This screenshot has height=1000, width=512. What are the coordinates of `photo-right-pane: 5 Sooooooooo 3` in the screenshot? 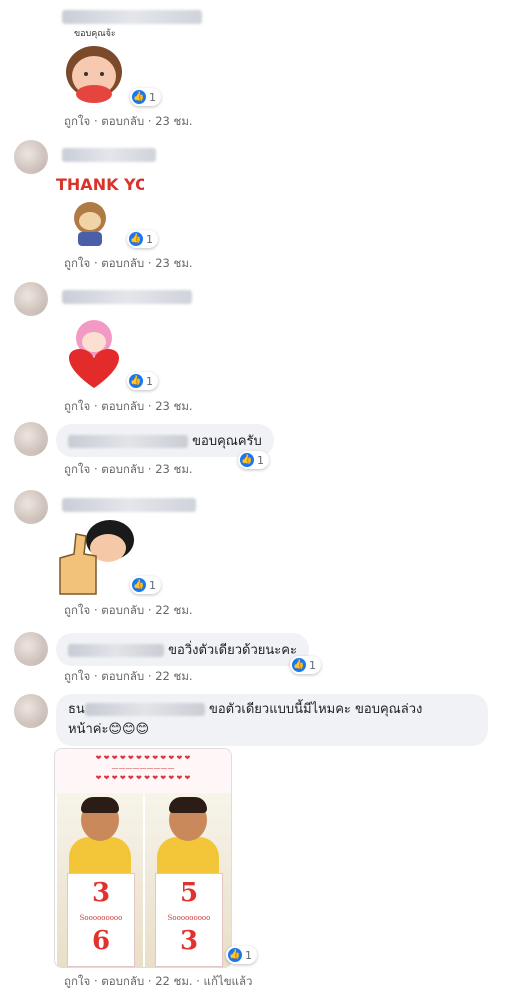 It's located at (188, 880).